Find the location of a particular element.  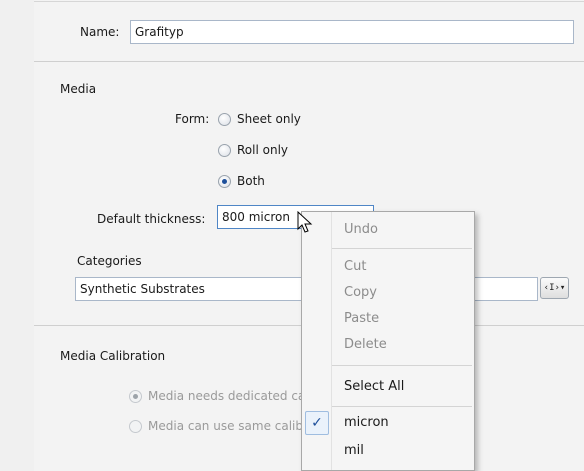

insert-variable-button: ‹I› ▾ is located at coordinates (554, 288).